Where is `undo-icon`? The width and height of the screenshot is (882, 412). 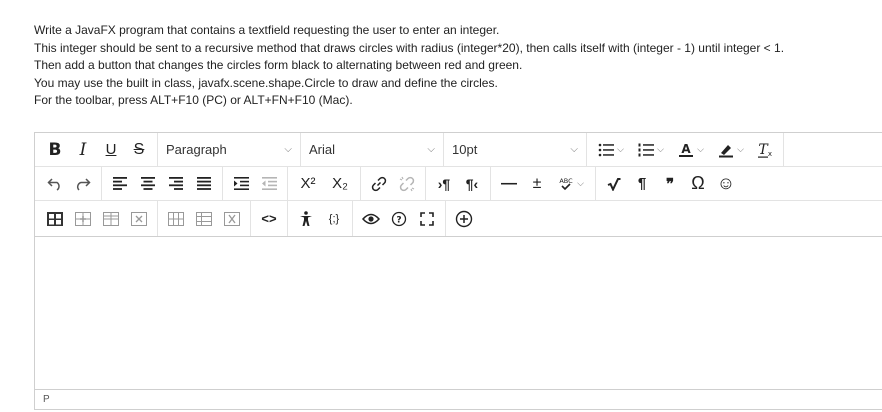
undo-icon is located at coordinates (53, 184).